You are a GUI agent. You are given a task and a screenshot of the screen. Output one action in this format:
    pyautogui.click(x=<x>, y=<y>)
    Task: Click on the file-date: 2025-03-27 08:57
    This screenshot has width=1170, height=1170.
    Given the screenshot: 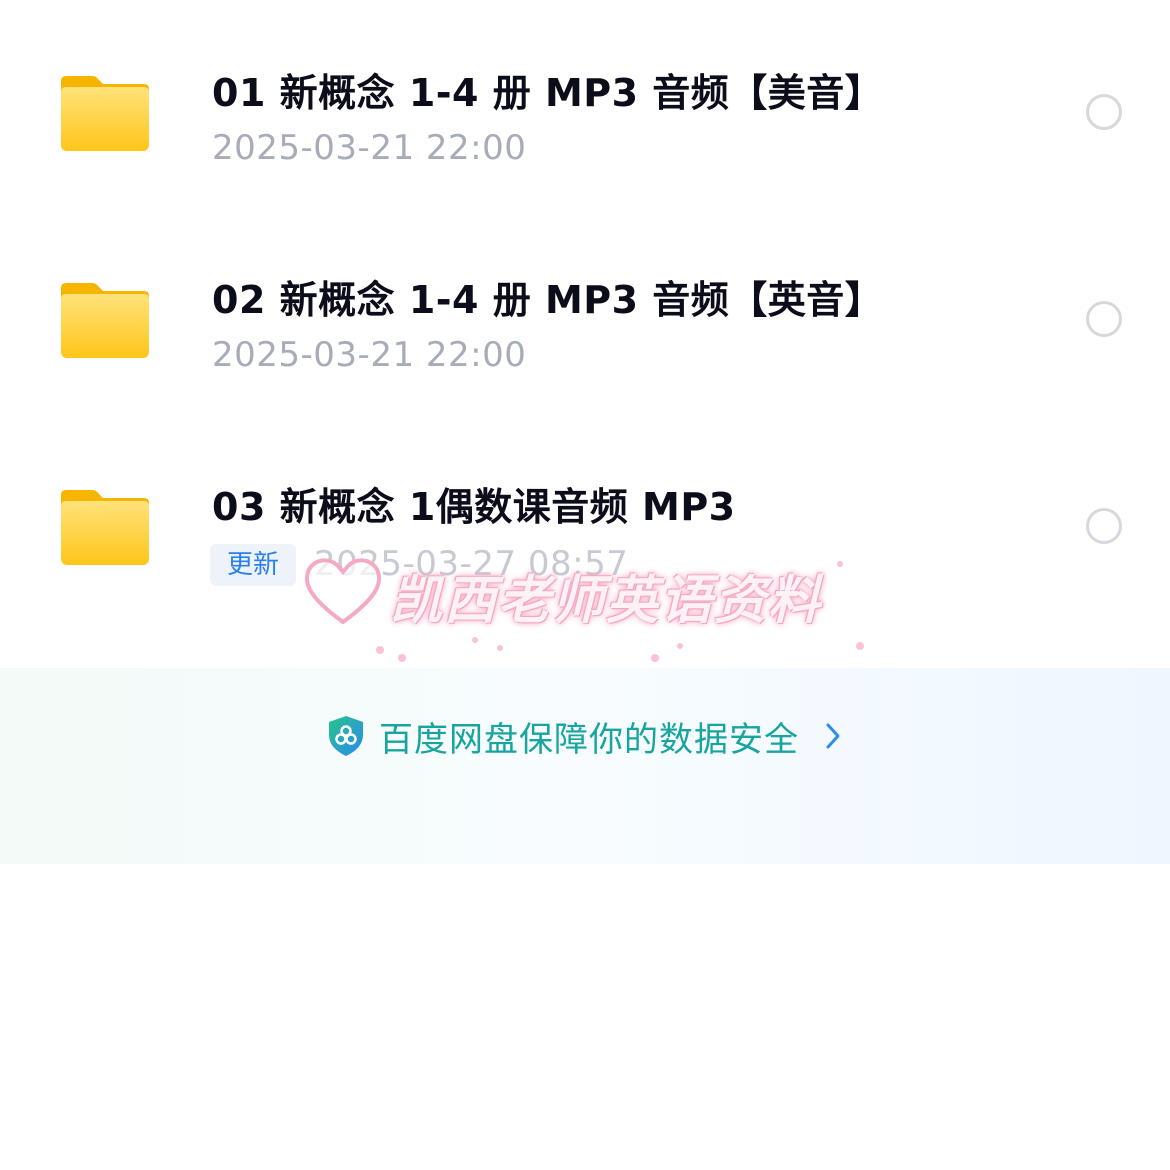 What is the action you would take?
    pyautogui.click(x=471, y=564)
    